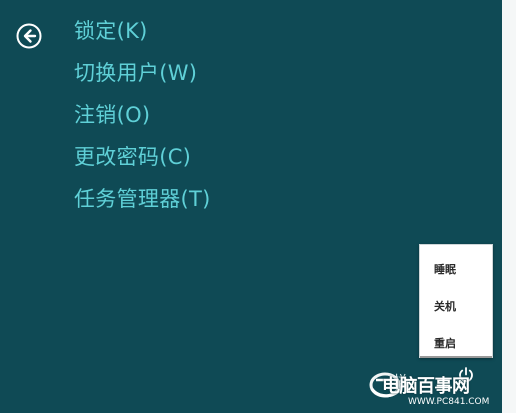  I want to click on power-option-sleep: 睡眠, so click(456, 269).